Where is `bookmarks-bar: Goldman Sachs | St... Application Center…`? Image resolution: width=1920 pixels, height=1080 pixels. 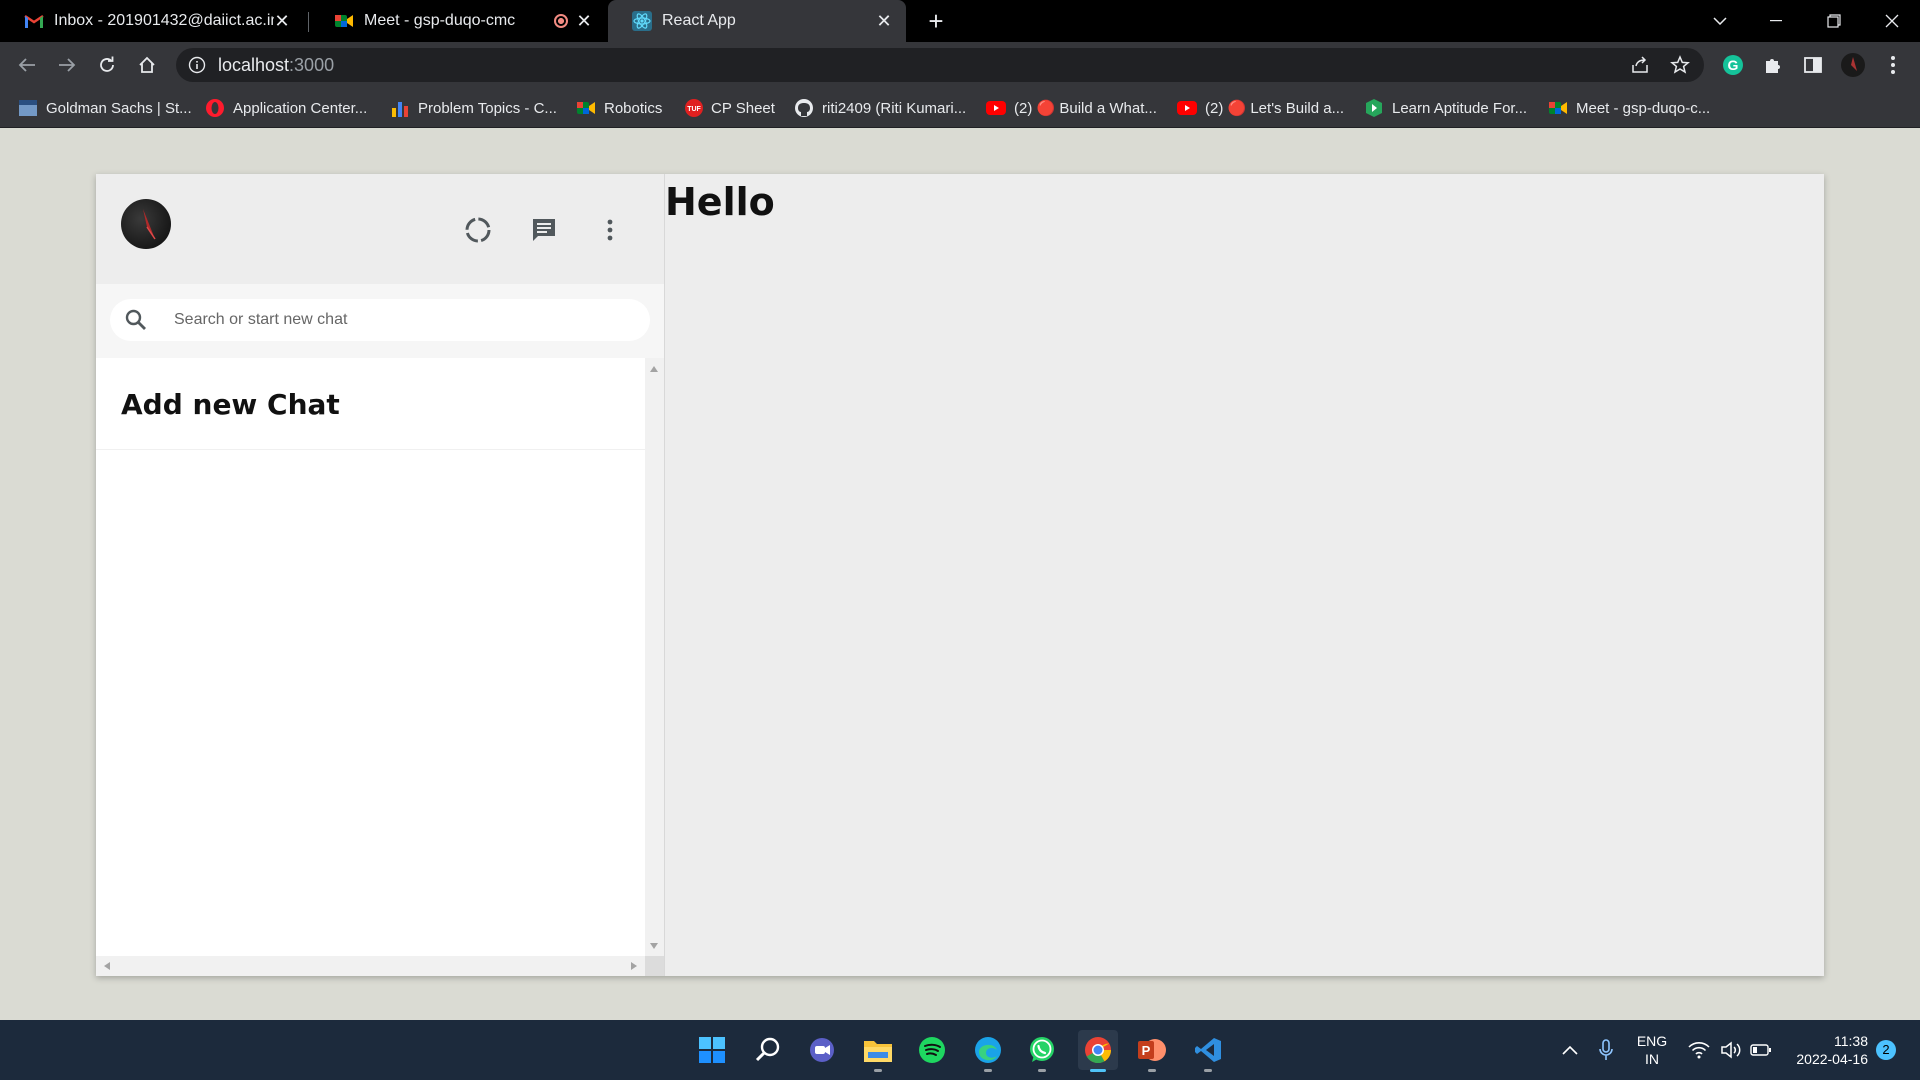
bookmarks-bar: Goldman Sachs | St... Application Center… is located at coordinates (960, 108).